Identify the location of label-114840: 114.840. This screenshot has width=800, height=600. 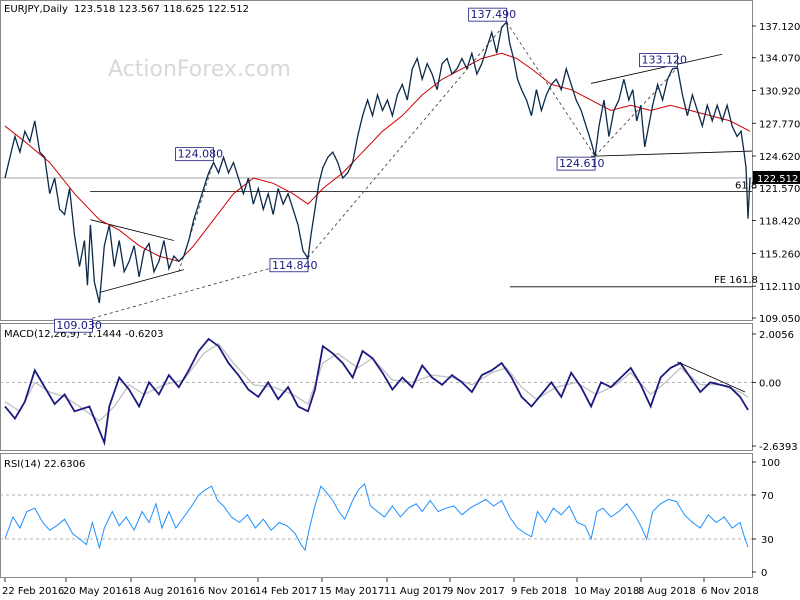
(295, 265).